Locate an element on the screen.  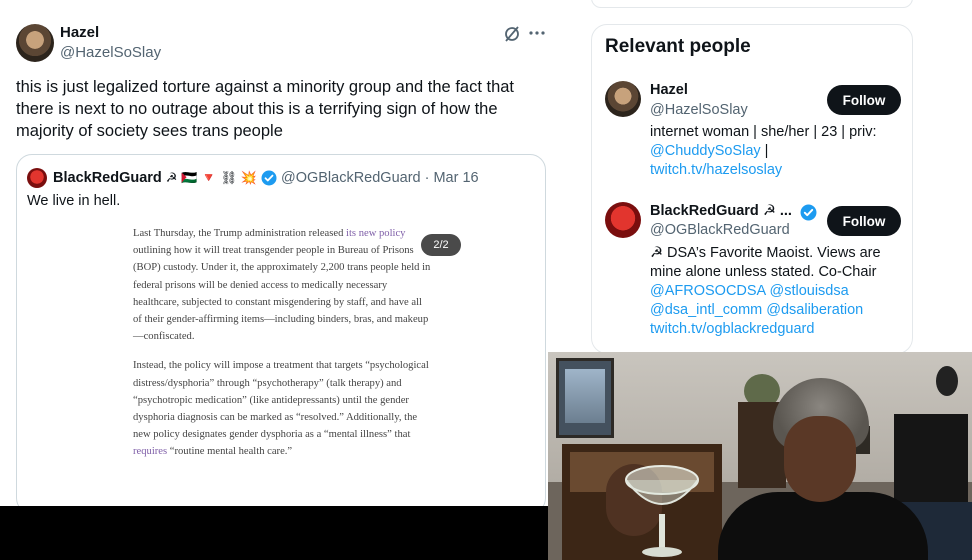
person-avatar-hazel is located at coordinates (623, 99).